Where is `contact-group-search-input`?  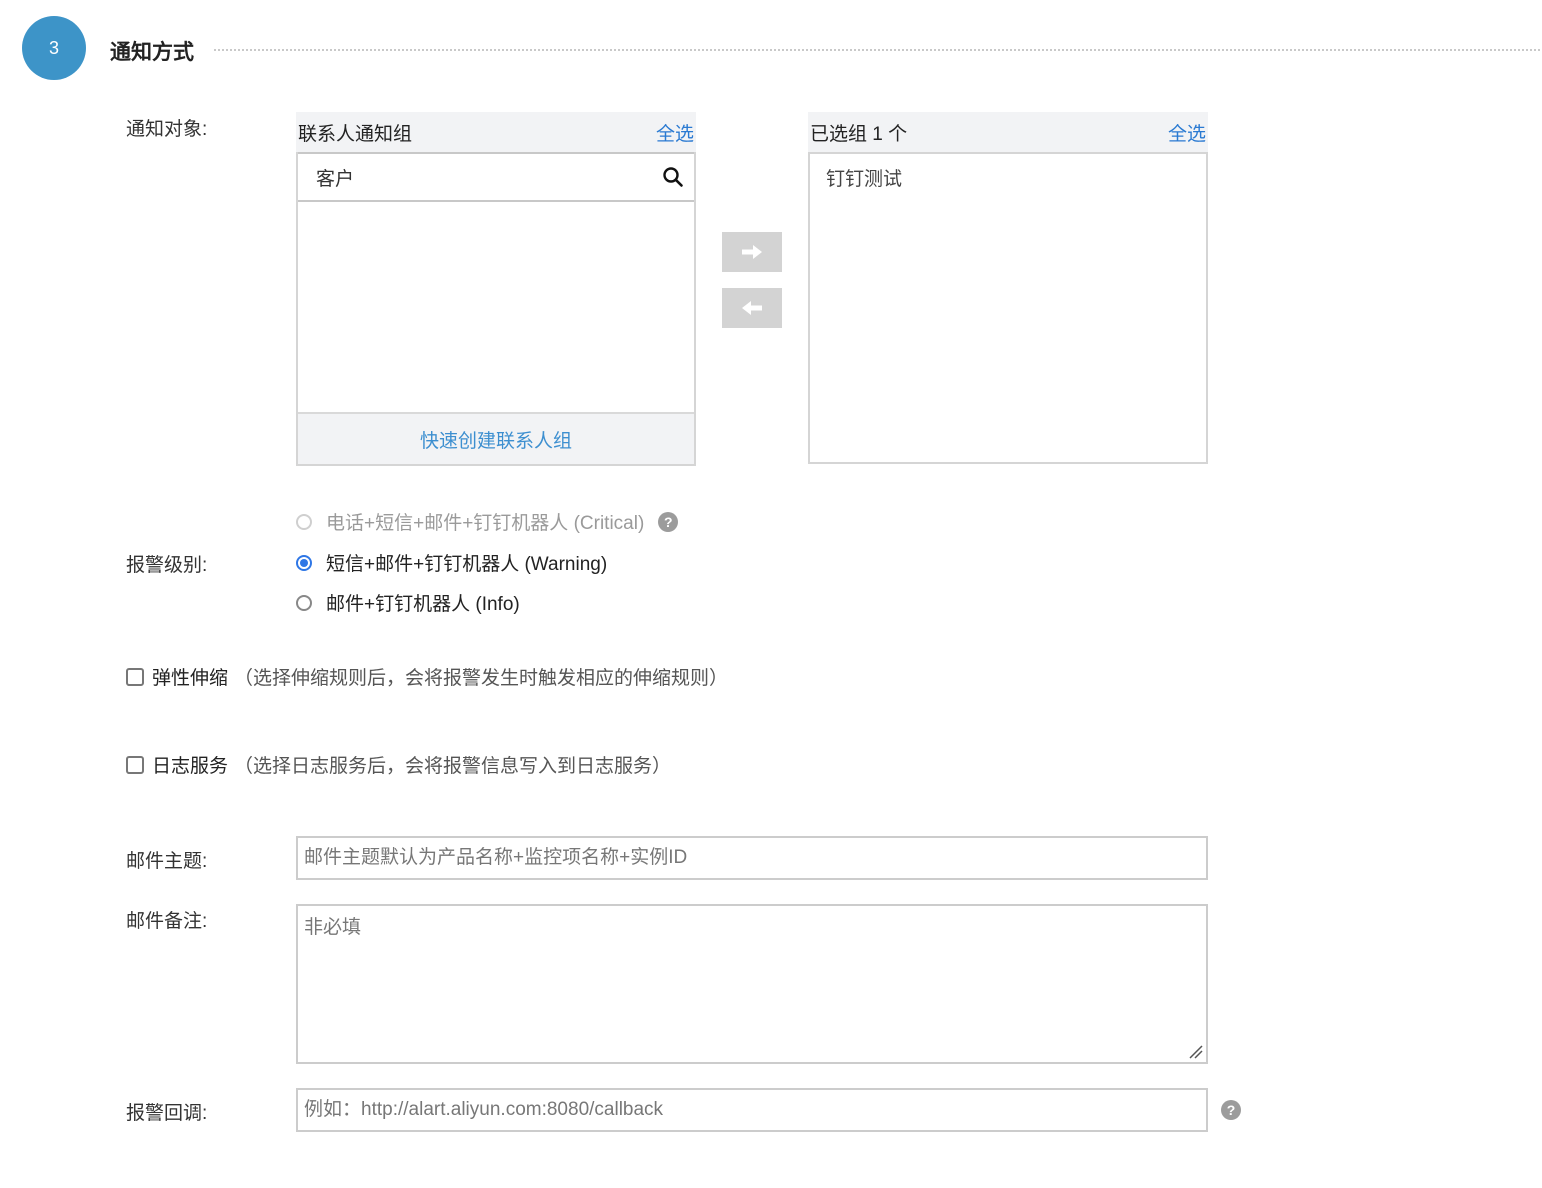
contact-group-search-input is located at coordinates (476, 177).